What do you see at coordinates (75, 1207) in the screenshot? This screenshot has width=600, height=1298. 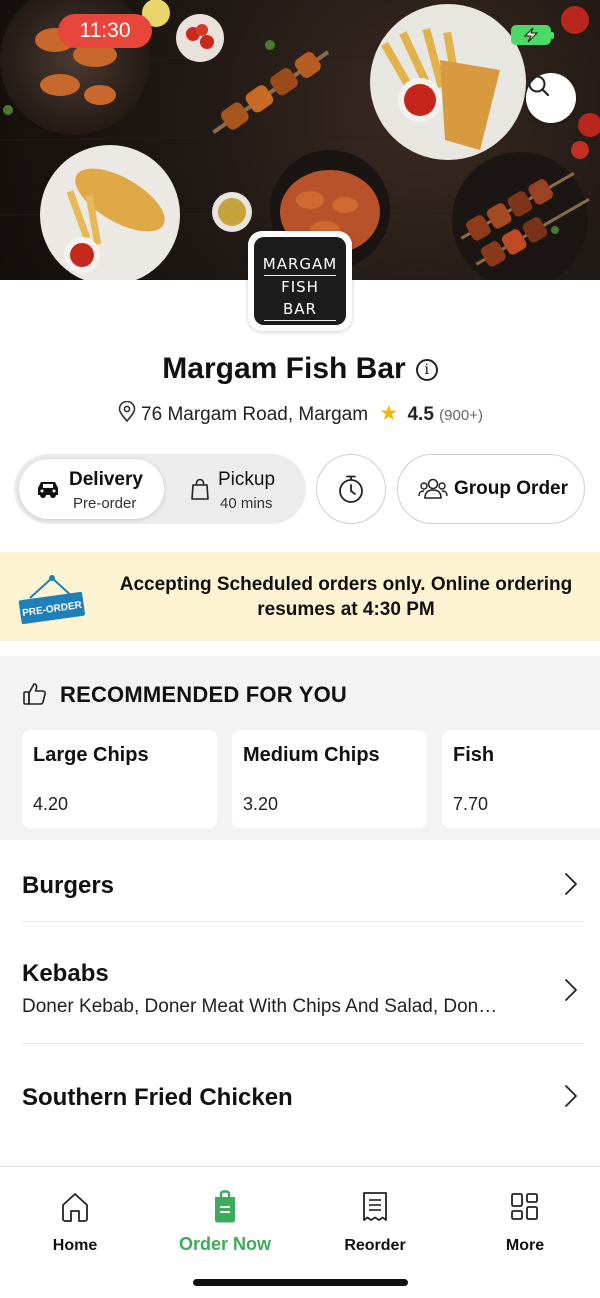 I see `home-icon` at bounding box center [75, 1207].